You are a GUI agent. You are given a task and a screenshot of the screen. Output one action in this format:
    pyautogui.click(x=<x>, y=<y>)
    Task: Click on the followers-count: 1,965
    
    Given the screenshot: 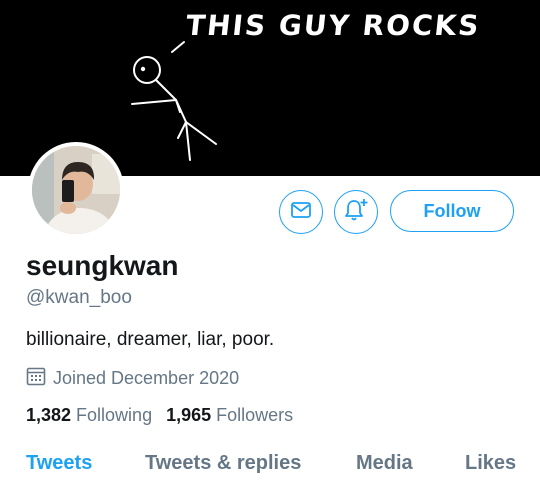 What is the action you would take?
    pyautogui.click(x=189, y=415)
    